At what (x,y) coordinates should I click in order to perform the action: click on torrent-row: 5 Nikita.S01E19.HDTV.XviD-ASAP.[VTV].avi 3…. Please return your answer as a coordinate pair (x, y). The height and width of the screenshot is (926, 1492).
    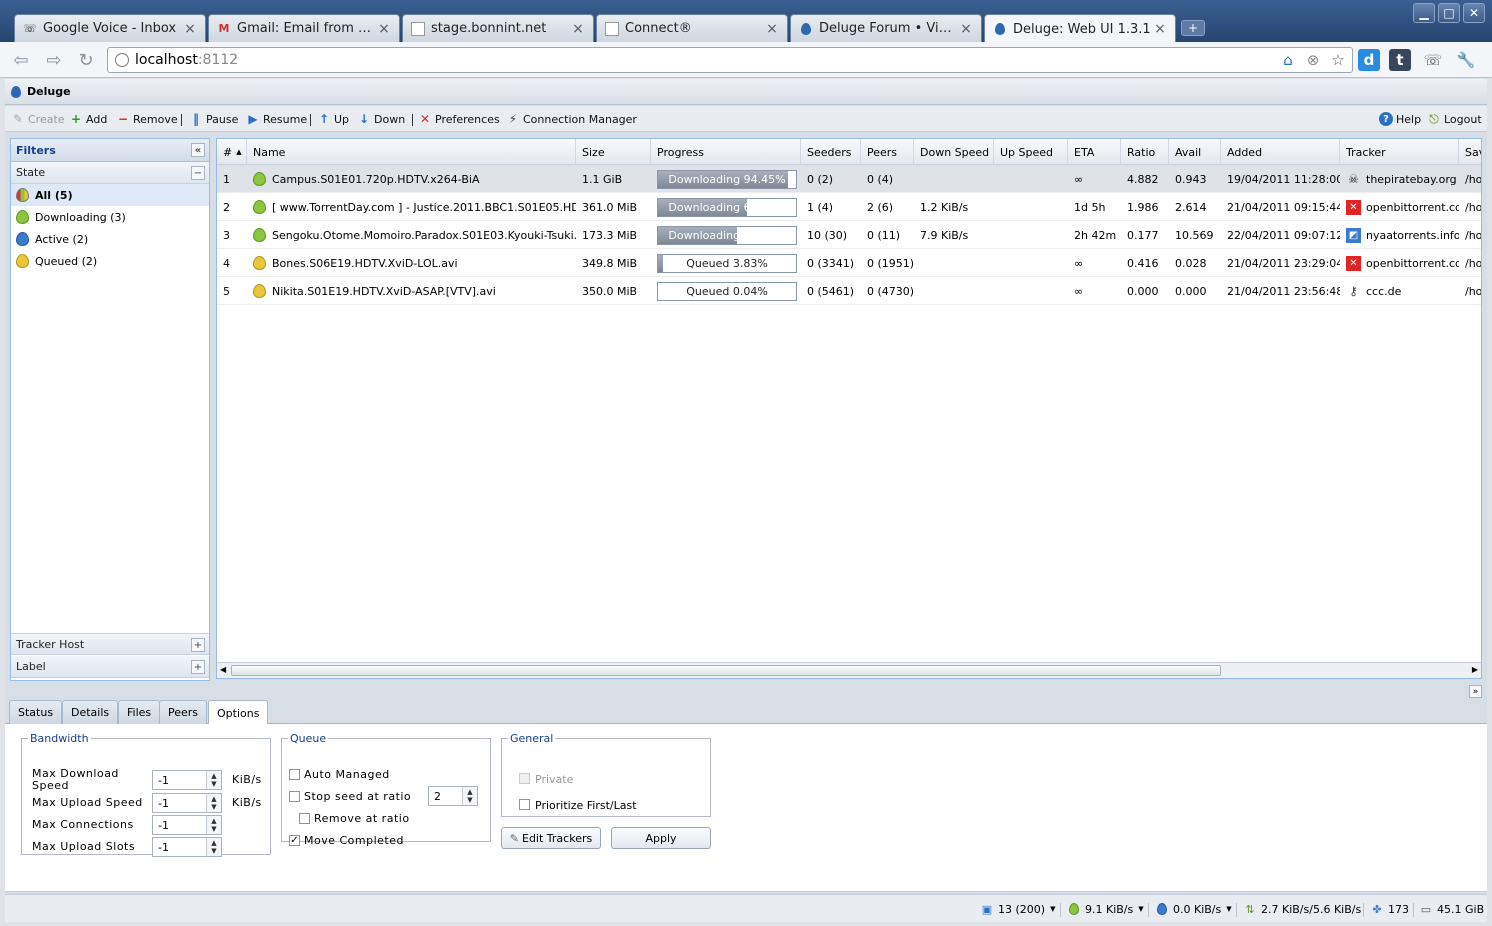
    Looking at the image, I should click on (849, 291).